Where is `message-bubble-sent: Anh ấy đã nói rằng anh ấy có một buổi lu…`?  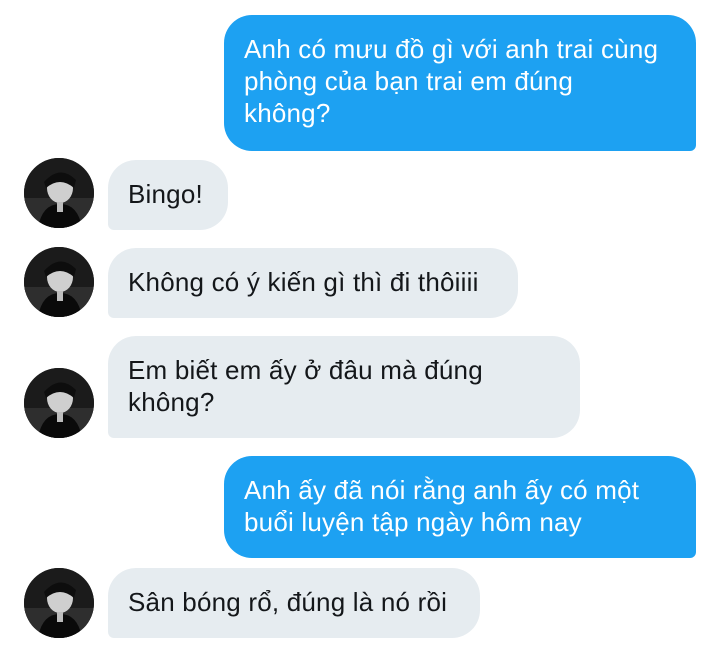
message-bubble-sent: Anh ấy đã nói rằng anh ấy có một buổi lu… is located at coordinates (460, 507).